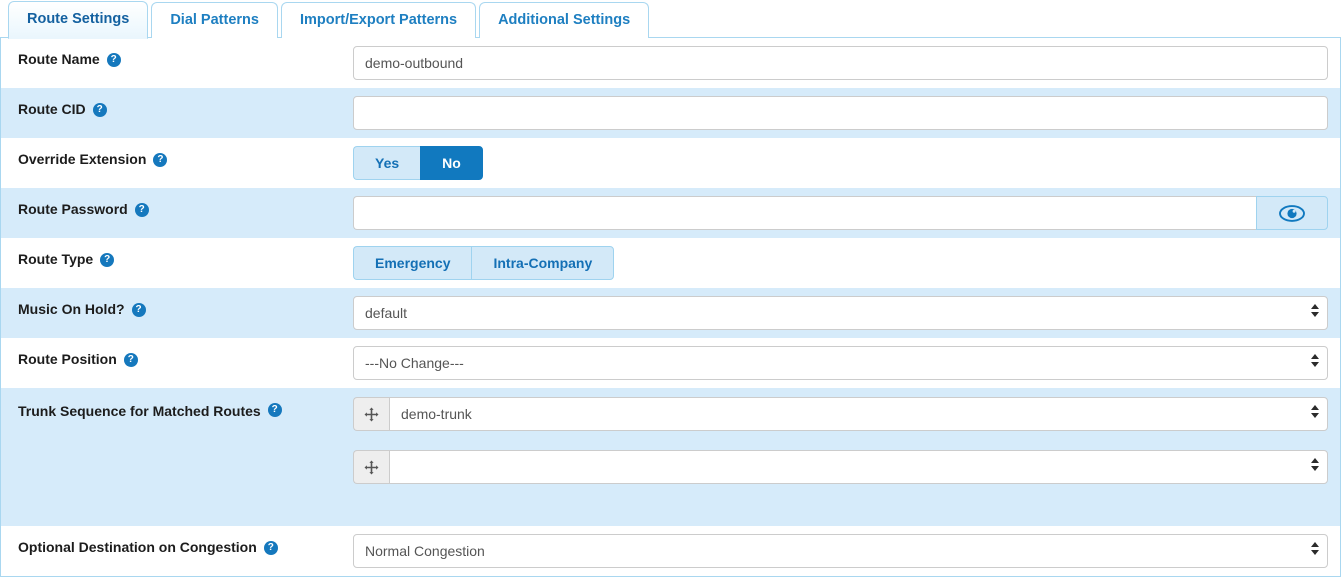 The image size is (1341, 577). What do you see at coordinates (52, 109) in the screenshot?
I see `route-cid-label: Route CID` at bounding box center [52, 109].